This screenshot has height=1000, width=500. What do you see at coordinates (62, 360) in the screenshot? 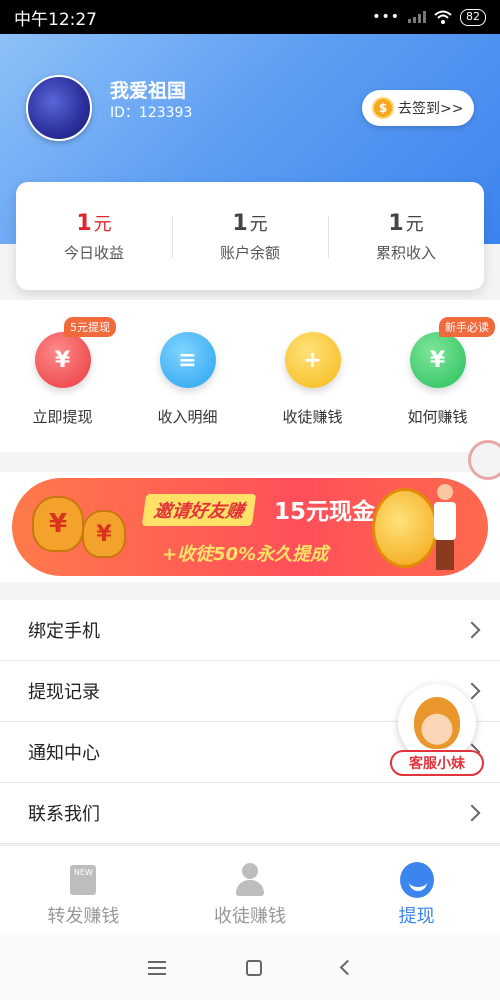
I see `yen-icon: ¥` at bounding box center [62, 360].